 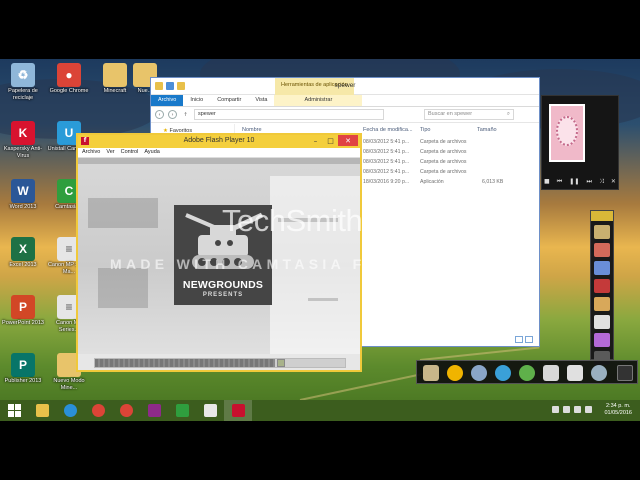 I want to click on menu-control: Control, so click(x=130, y=152).